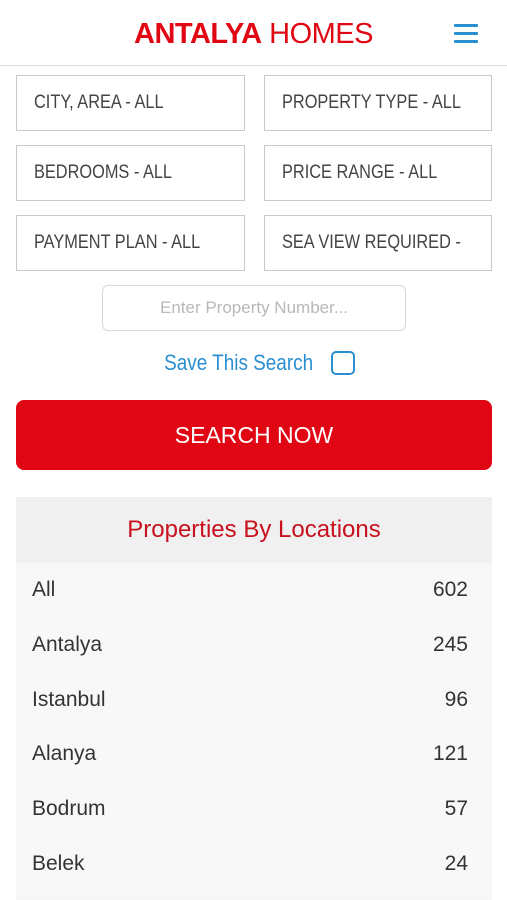  Describe the element at coordinates (456, 809) in the screenshot. I see `location-count: 57` at that location.